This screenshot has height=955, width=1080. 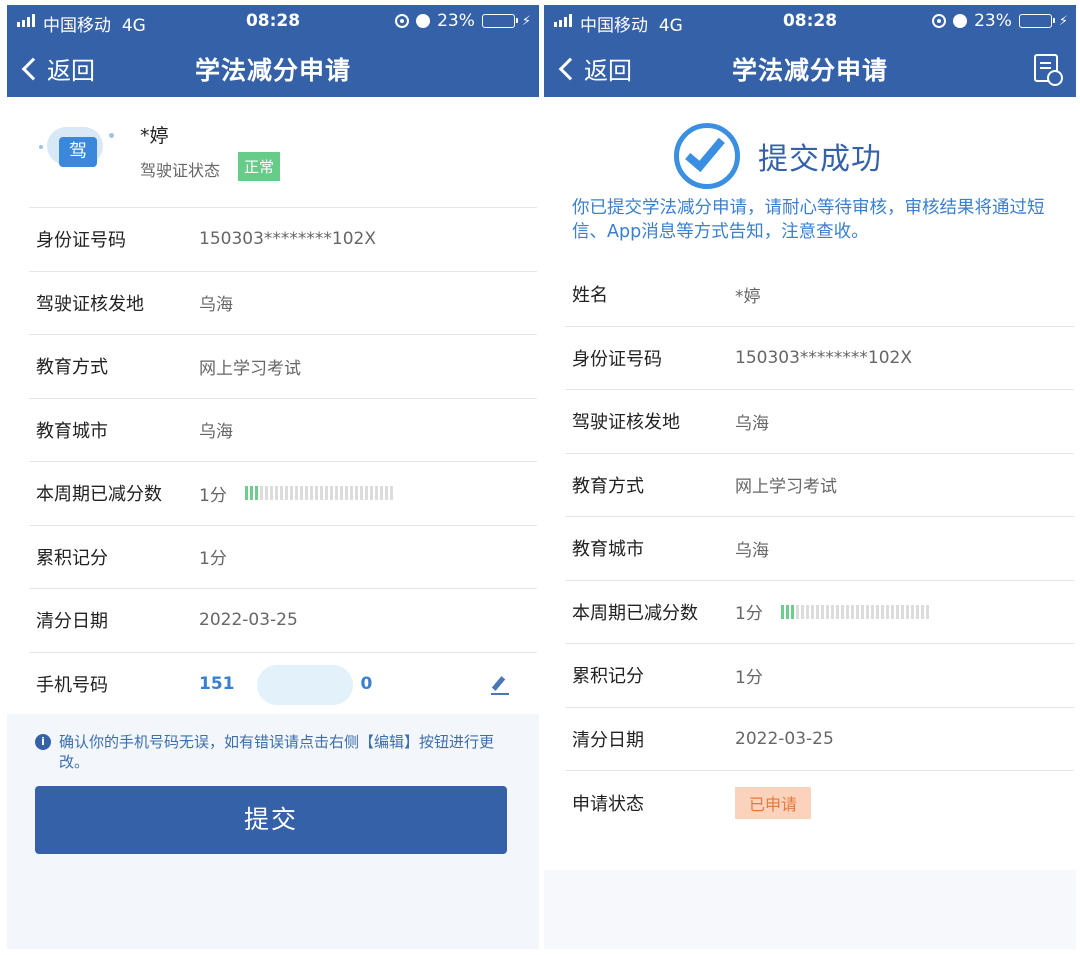 I want to click on row-label: 申请状态, so click(x=608, y=804).